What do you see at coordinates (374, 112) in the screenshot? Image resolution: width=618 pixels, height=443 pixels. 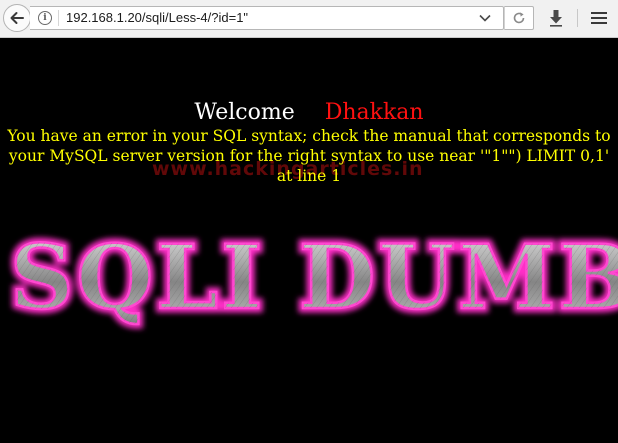 I see `username-text: Dhakkan` at bounding box center [374, 112].